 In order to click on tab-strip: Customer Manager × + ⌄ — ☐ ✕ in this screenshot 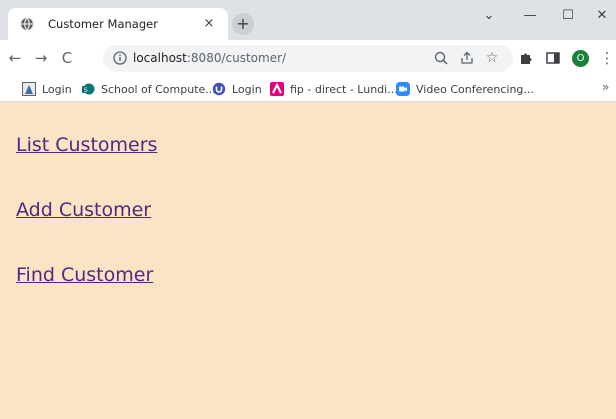, I will do `click(308, 20)`.